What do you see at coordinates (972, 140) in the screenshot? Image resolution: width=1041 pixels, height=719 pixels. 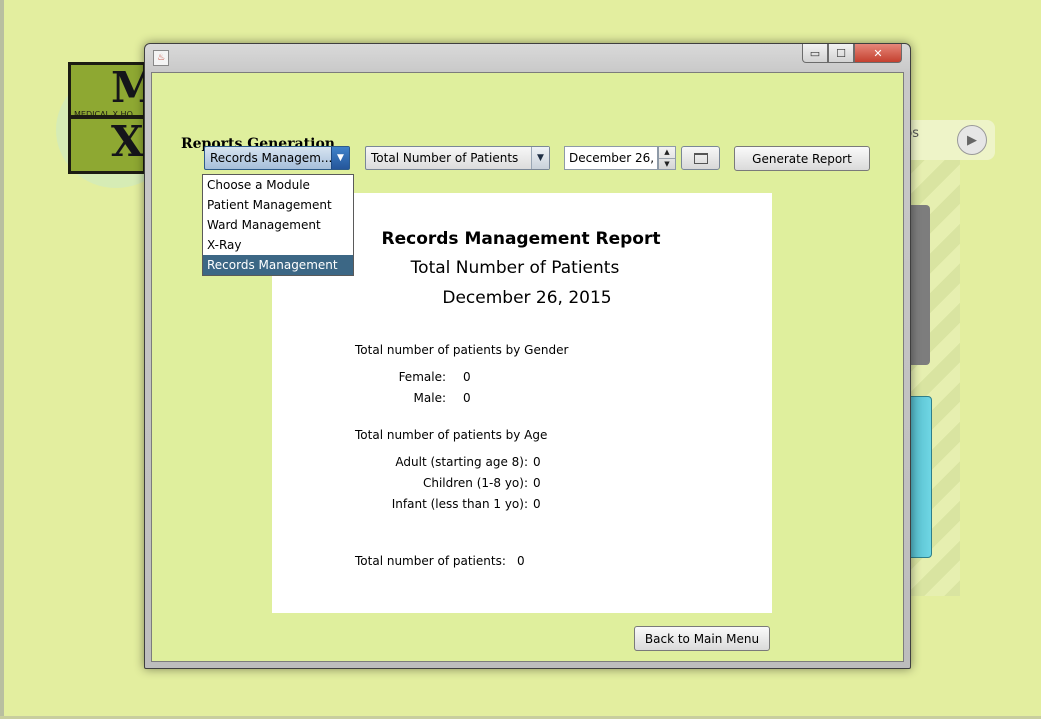 I see `play-arrow-icon: ▶` at bounding box center [972, 140].